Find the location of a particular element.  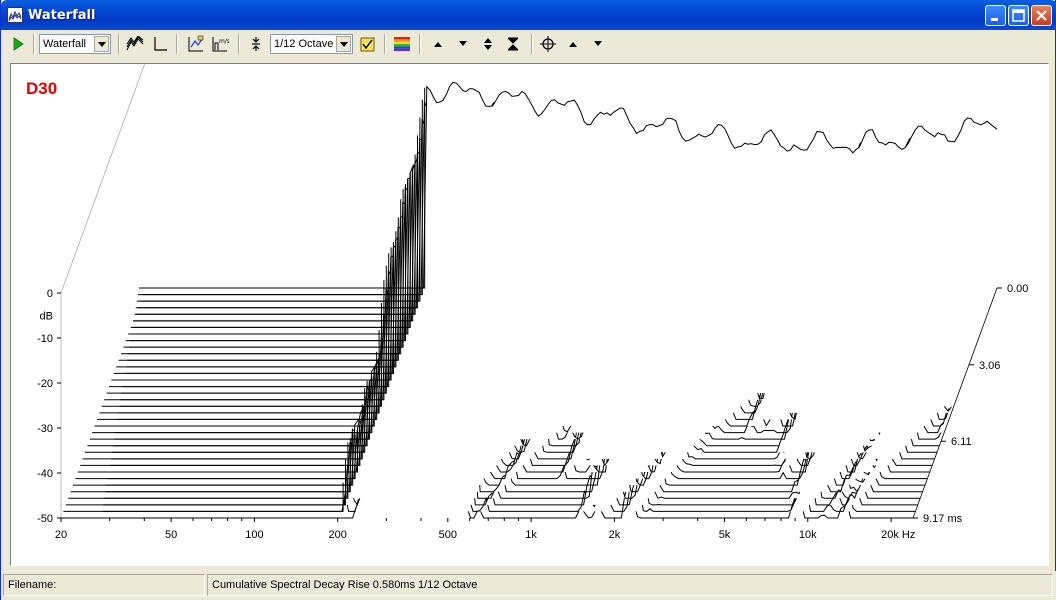

waterfall-icon is located at coordinates (135, 43).